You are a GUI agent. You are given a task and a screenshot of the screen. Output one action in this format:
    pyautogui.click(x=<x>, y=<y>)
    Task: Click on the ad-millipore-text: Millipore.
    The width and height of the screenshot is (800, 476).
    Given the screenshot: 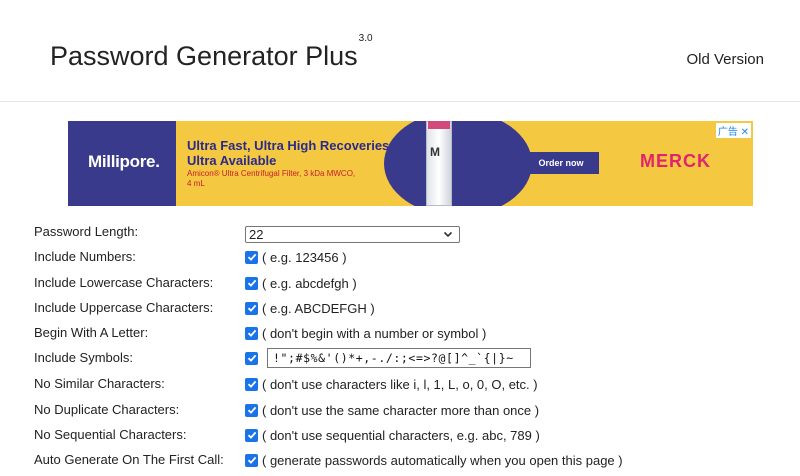 What is the action you would take?
    pyautogui.click(x=124, y=161)
    